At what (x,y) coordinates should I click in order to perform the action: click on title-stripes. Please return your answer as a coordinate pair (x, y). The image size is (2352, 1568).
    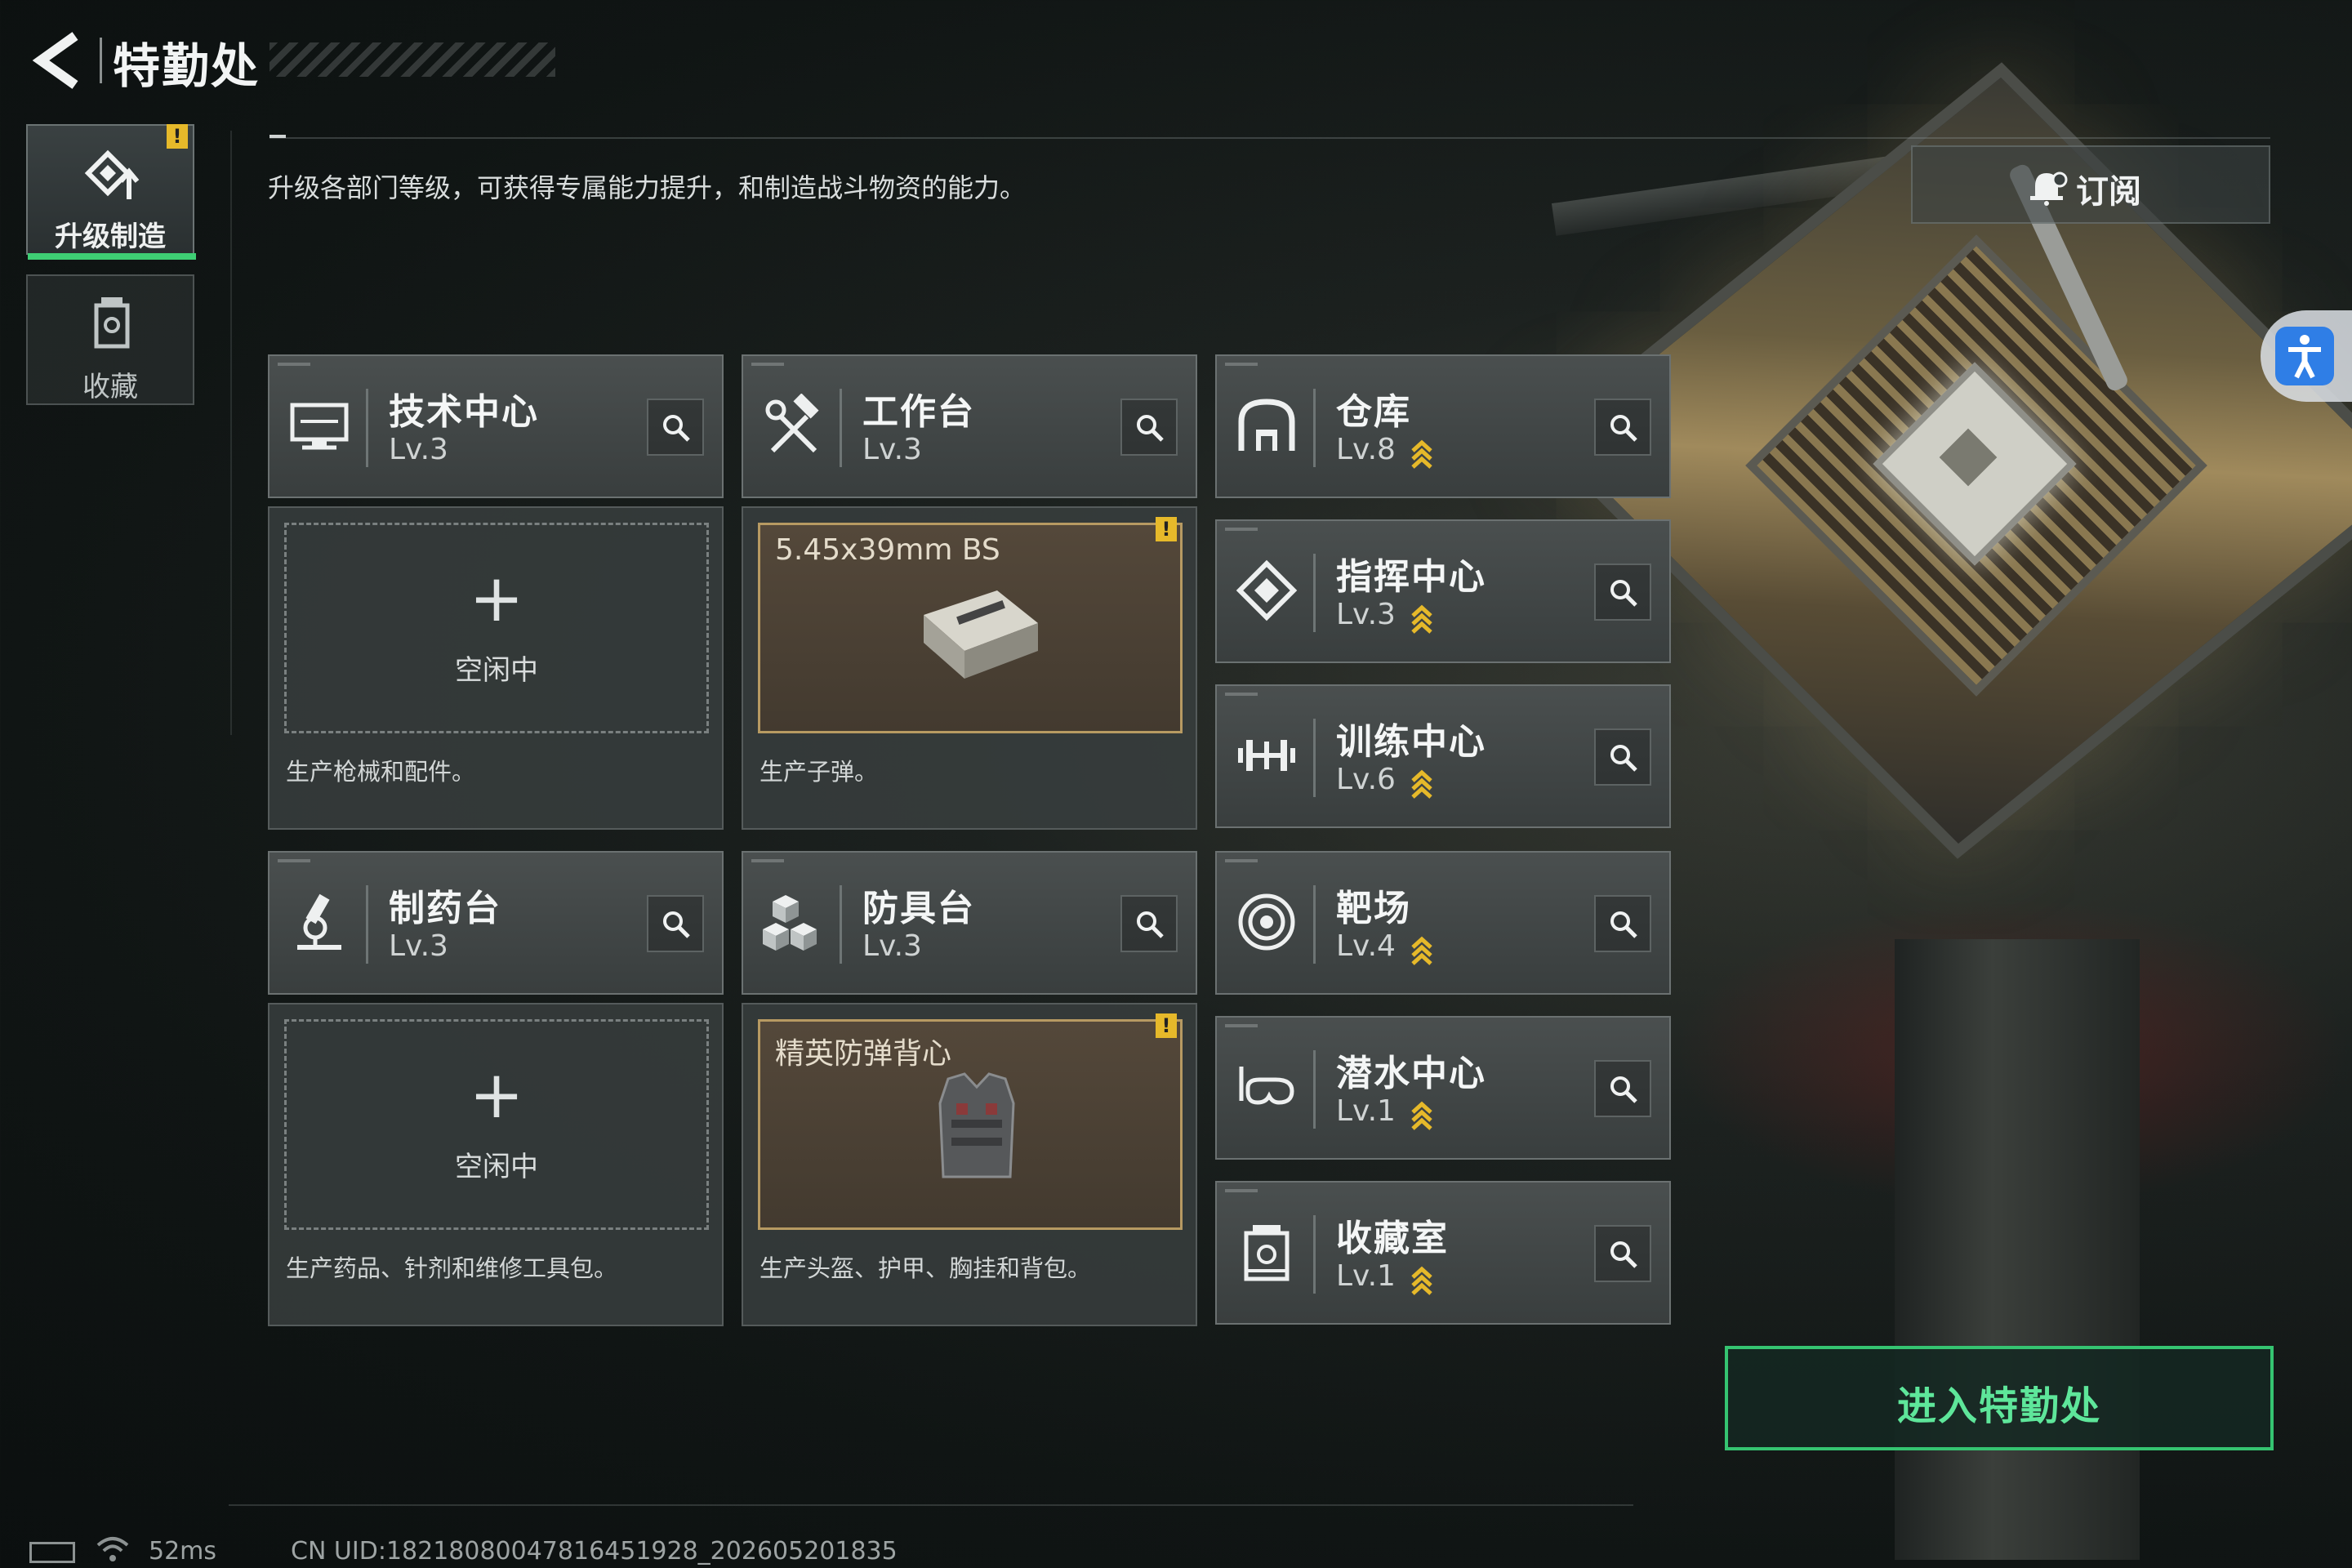
    Looking at the image, I should click on (412, 59).